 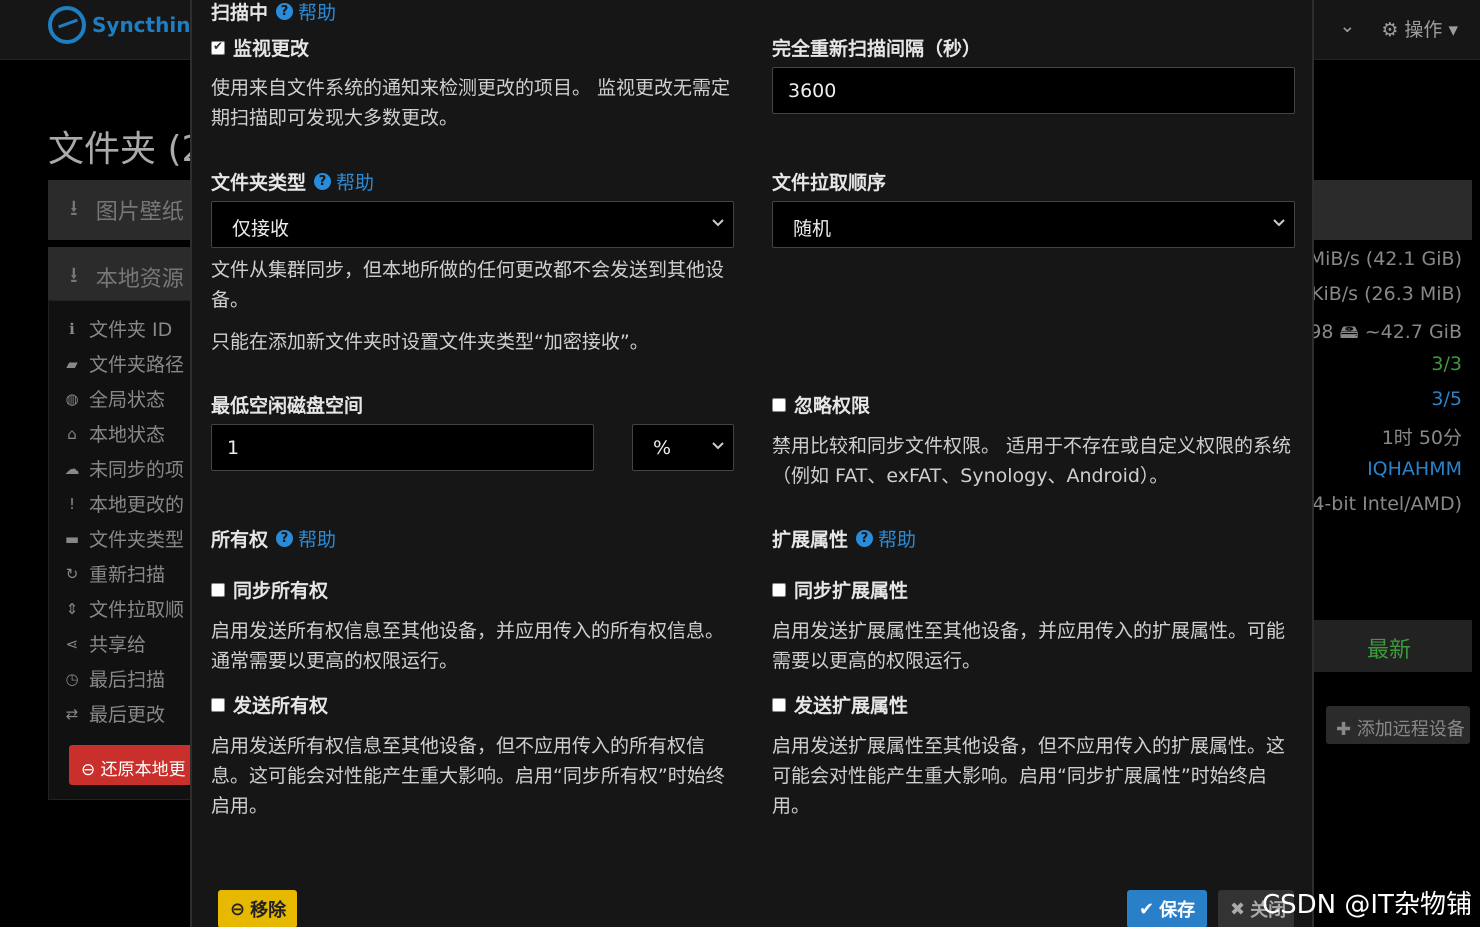 I want to click on minus-circle-icon: ⊖, so click(x=238, y=909).